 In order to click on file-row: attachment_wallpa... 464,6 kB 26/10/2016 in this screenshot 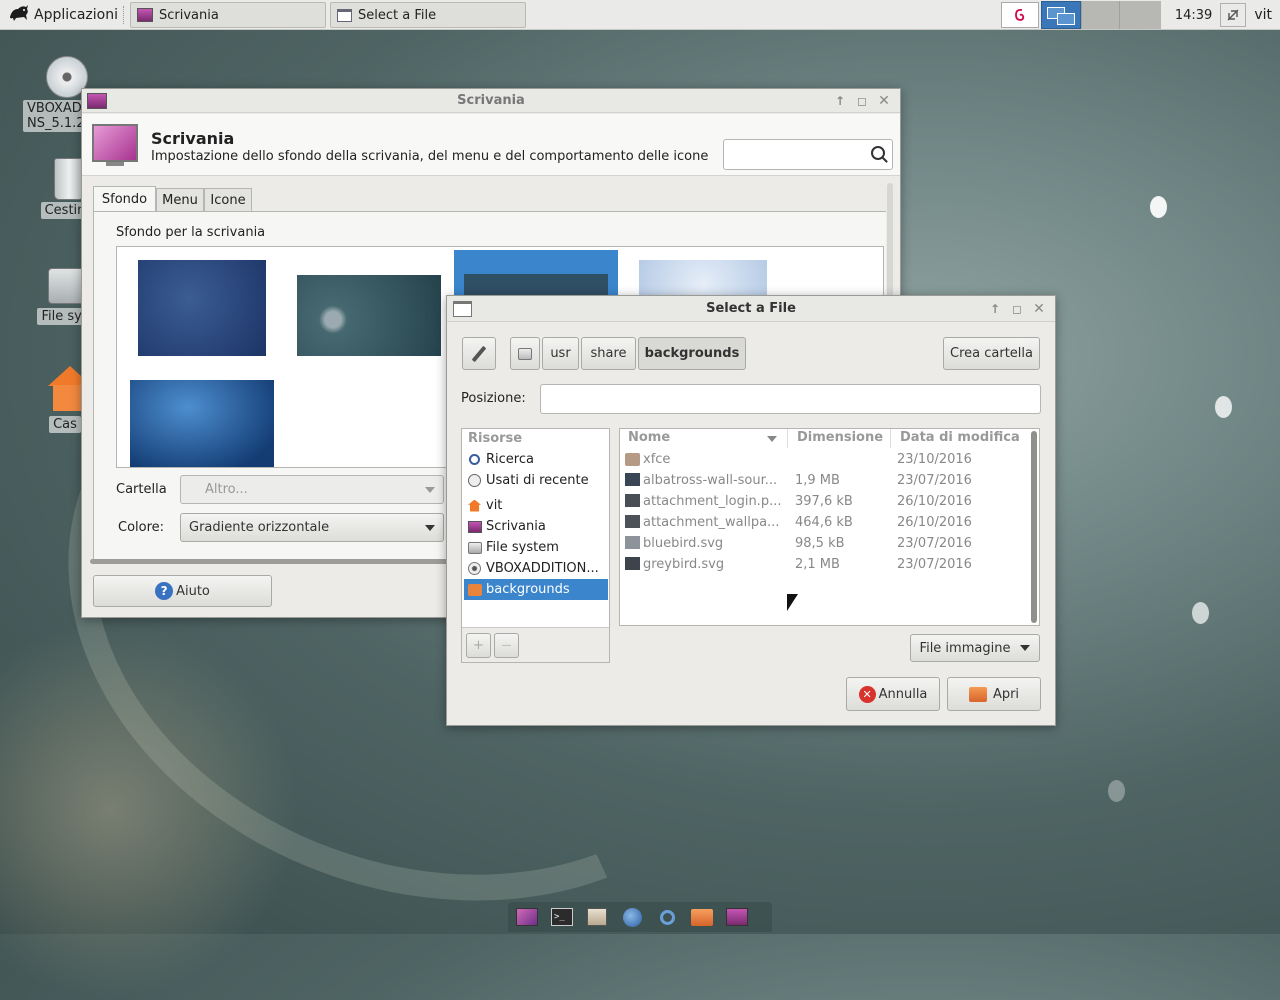, I will do `click(824, 522)`.